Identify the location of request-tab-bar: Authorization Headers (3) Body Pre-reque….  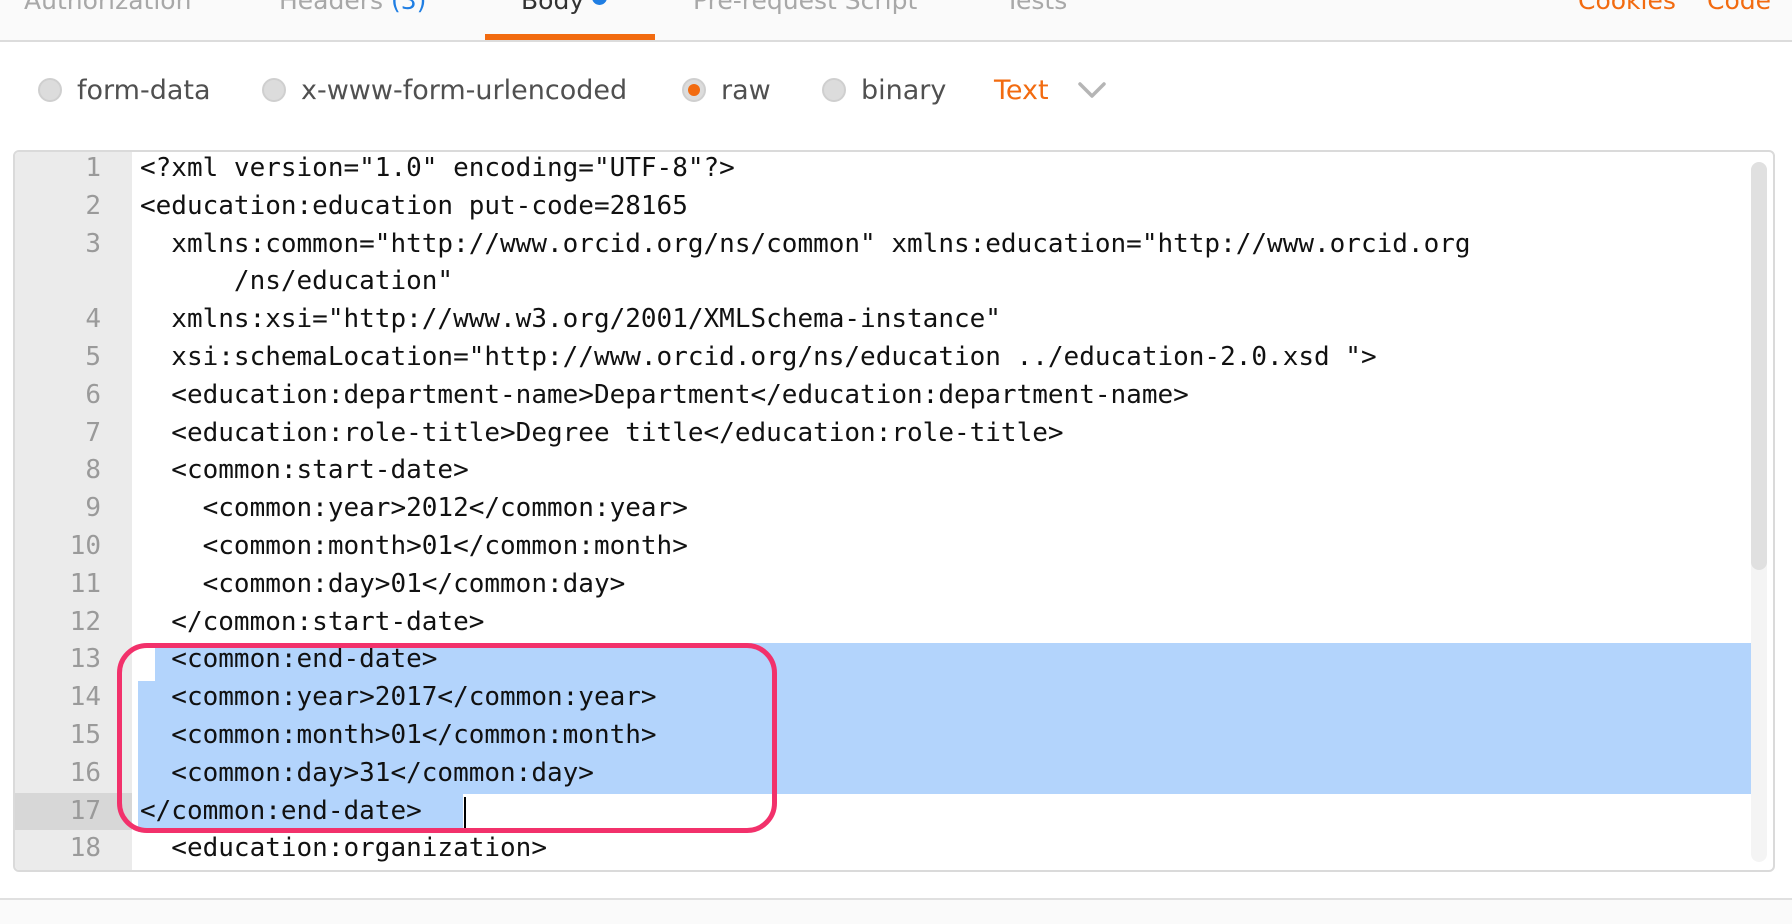
(896, 21).